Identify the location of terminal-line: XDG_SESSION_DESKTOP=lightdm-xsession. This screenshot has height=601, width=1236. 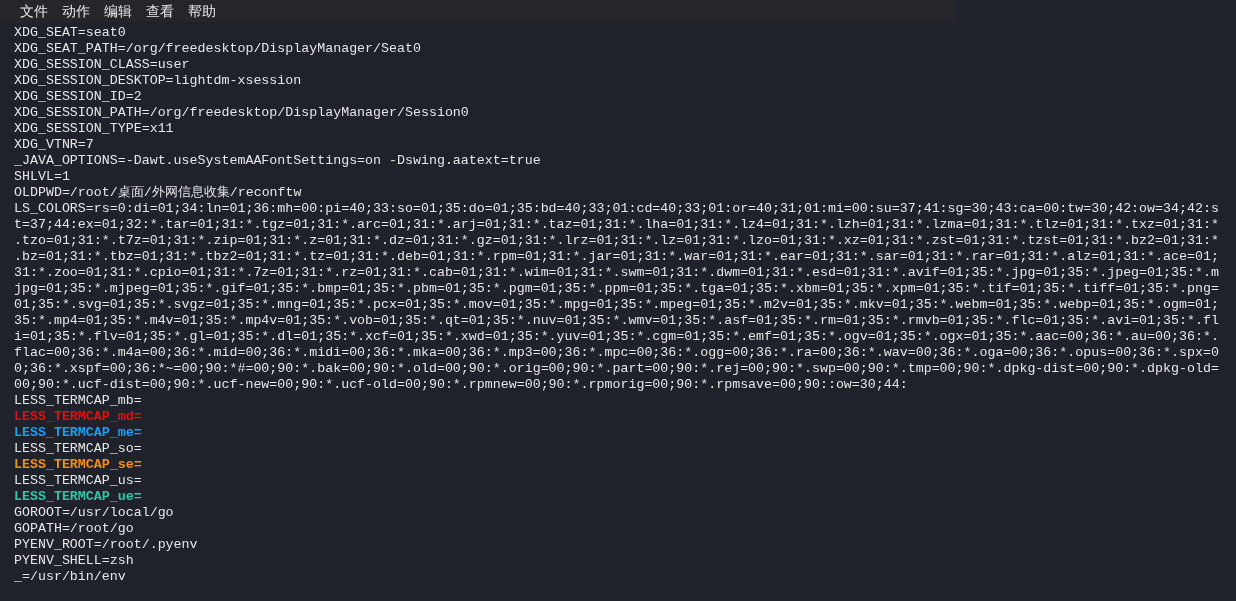
(158, 81).